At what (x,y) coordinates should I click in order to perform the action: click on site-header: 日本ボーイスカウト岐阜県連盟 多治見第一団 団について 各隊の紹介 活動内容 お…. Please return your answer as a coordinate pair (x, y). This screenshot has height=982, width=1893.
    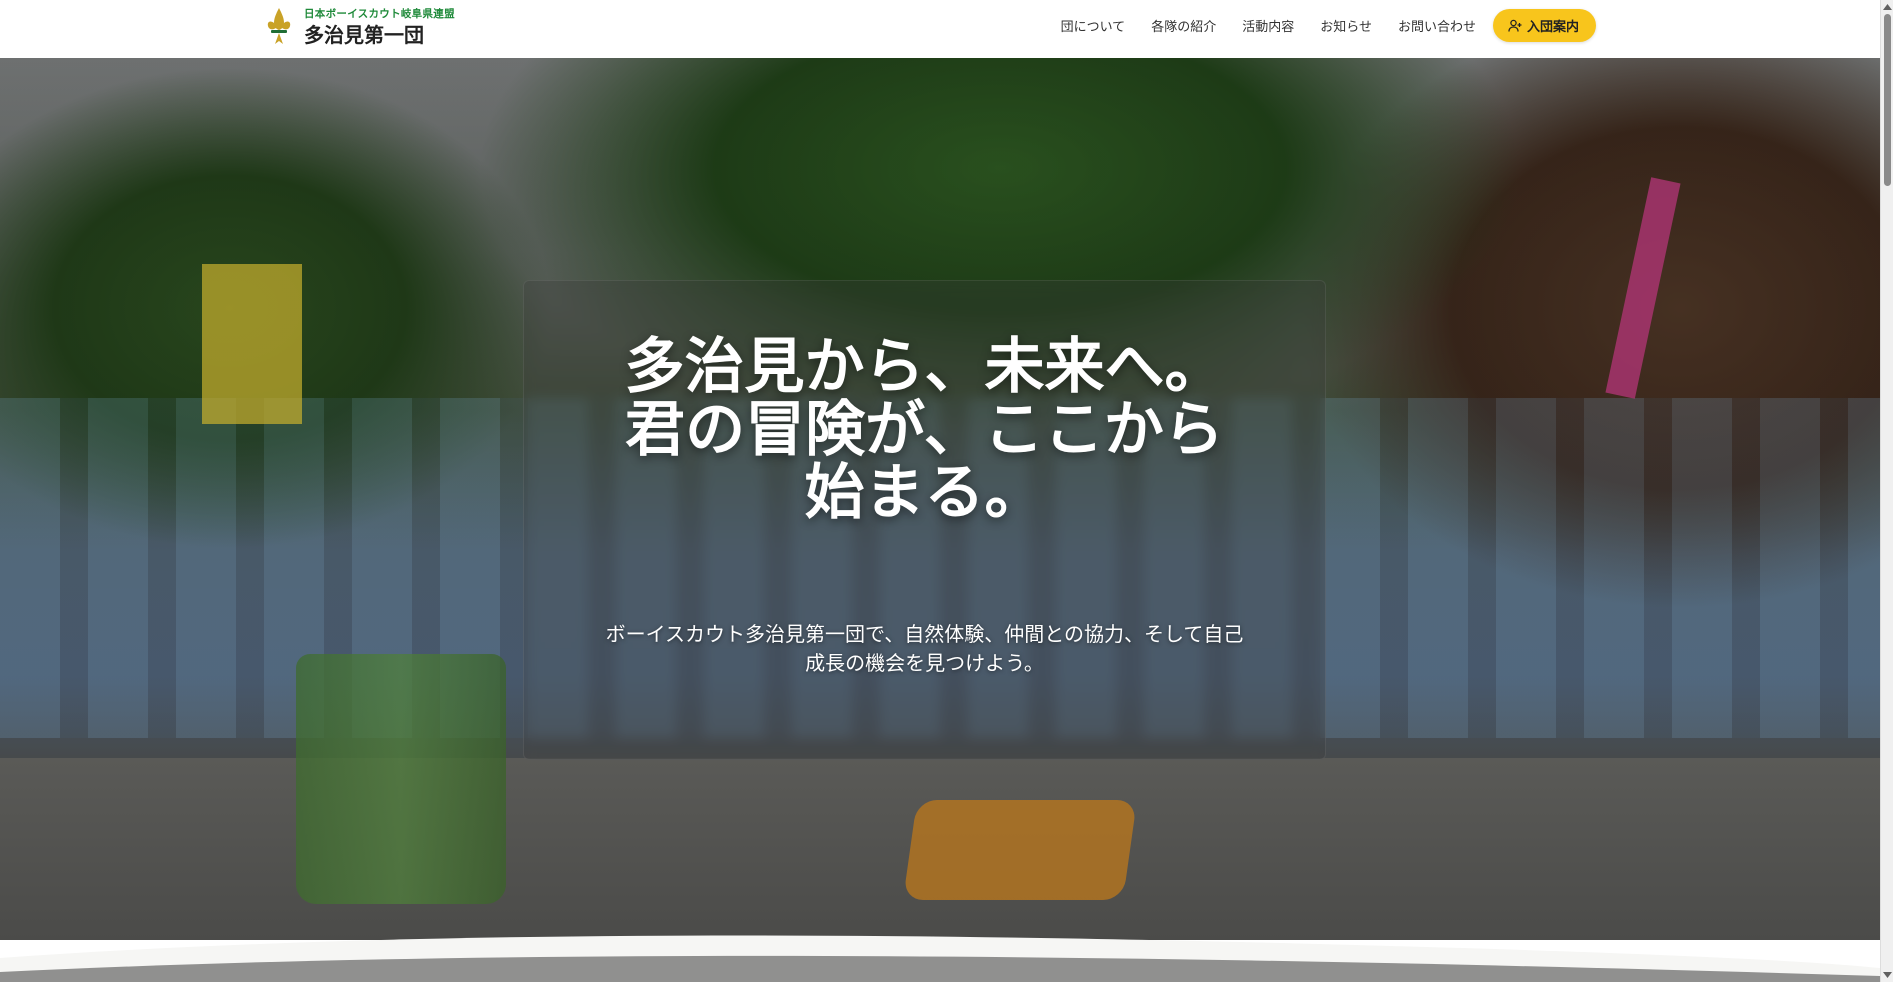
    Looking at the image, I should click on (940, 29).